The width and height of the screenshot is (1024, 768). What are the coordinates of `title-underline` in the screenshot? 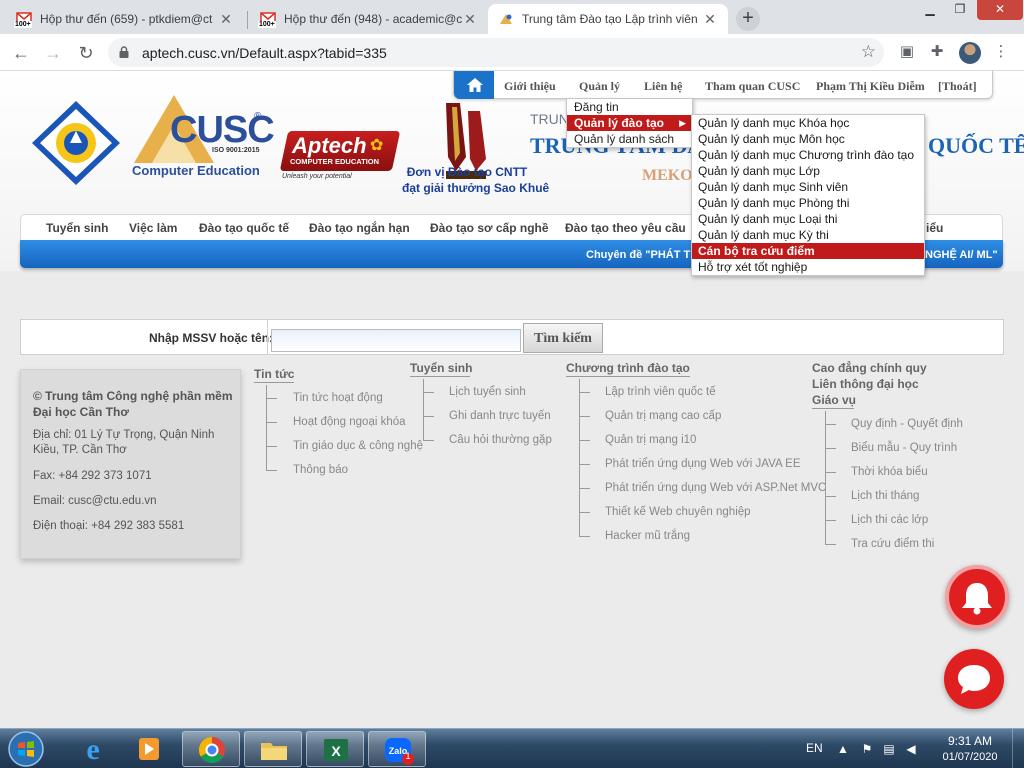 It's located at (628, 376).